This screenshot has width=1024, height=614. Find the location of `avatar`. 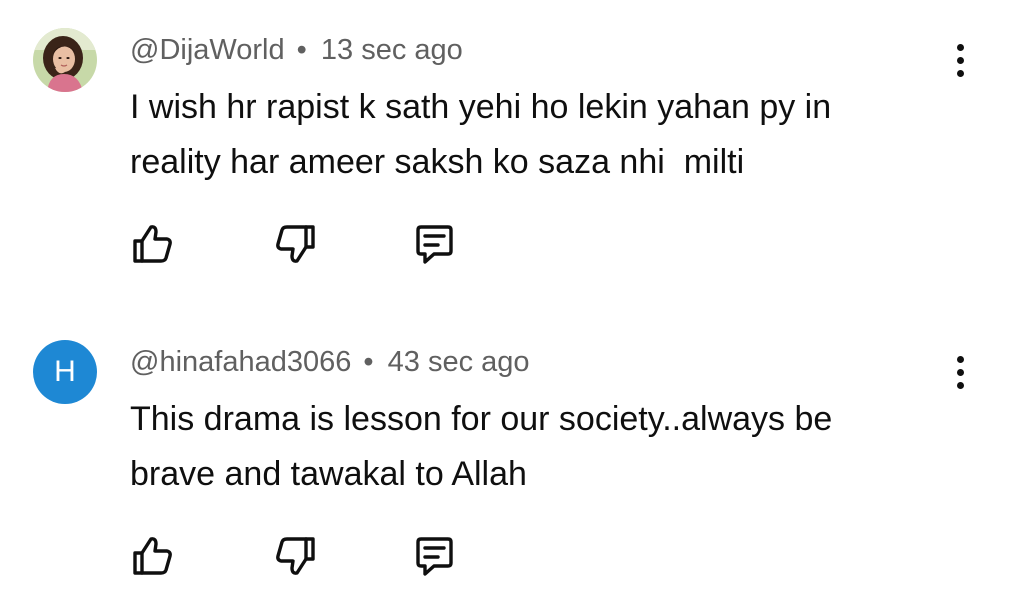

avatar is located at coordinates (65, 60).